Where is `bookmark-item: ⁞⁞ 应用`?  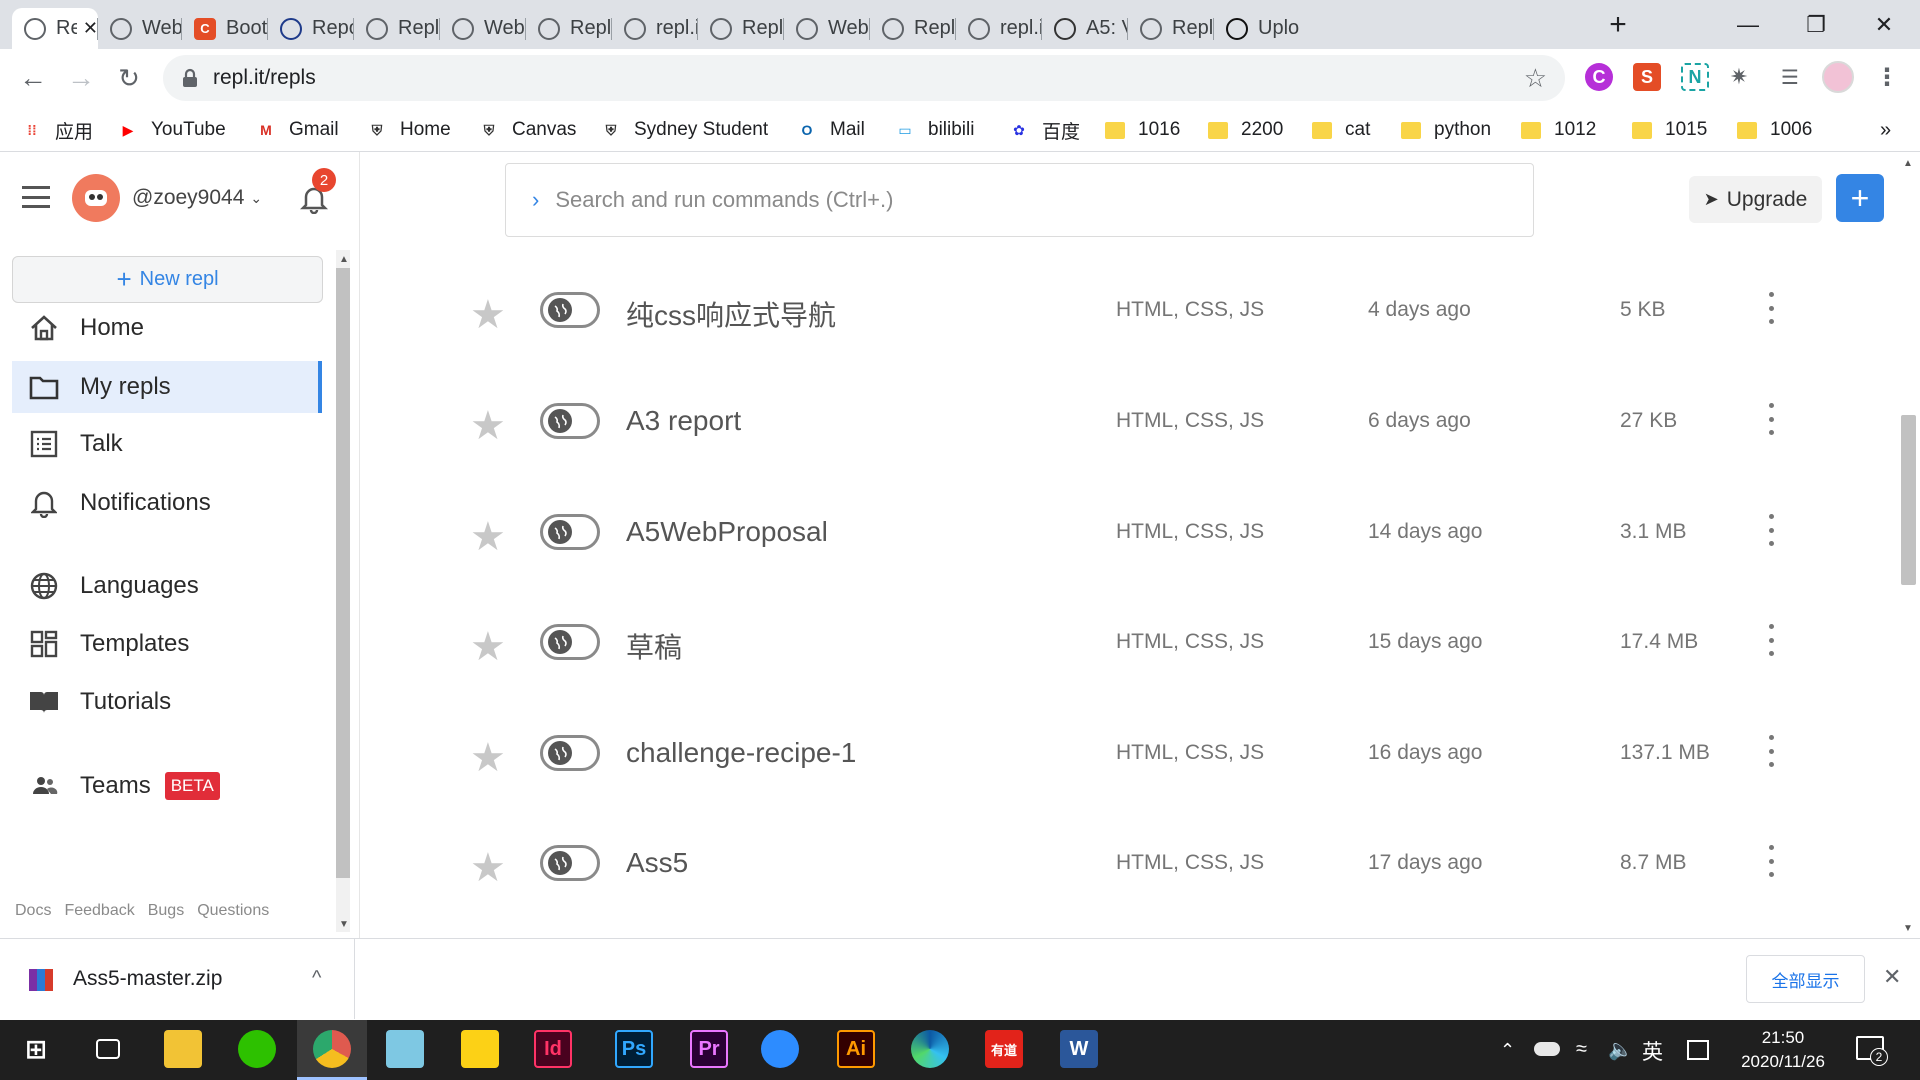 bookmark-item: ⁞⁞ 应用 is located at coordinates (57, 130).